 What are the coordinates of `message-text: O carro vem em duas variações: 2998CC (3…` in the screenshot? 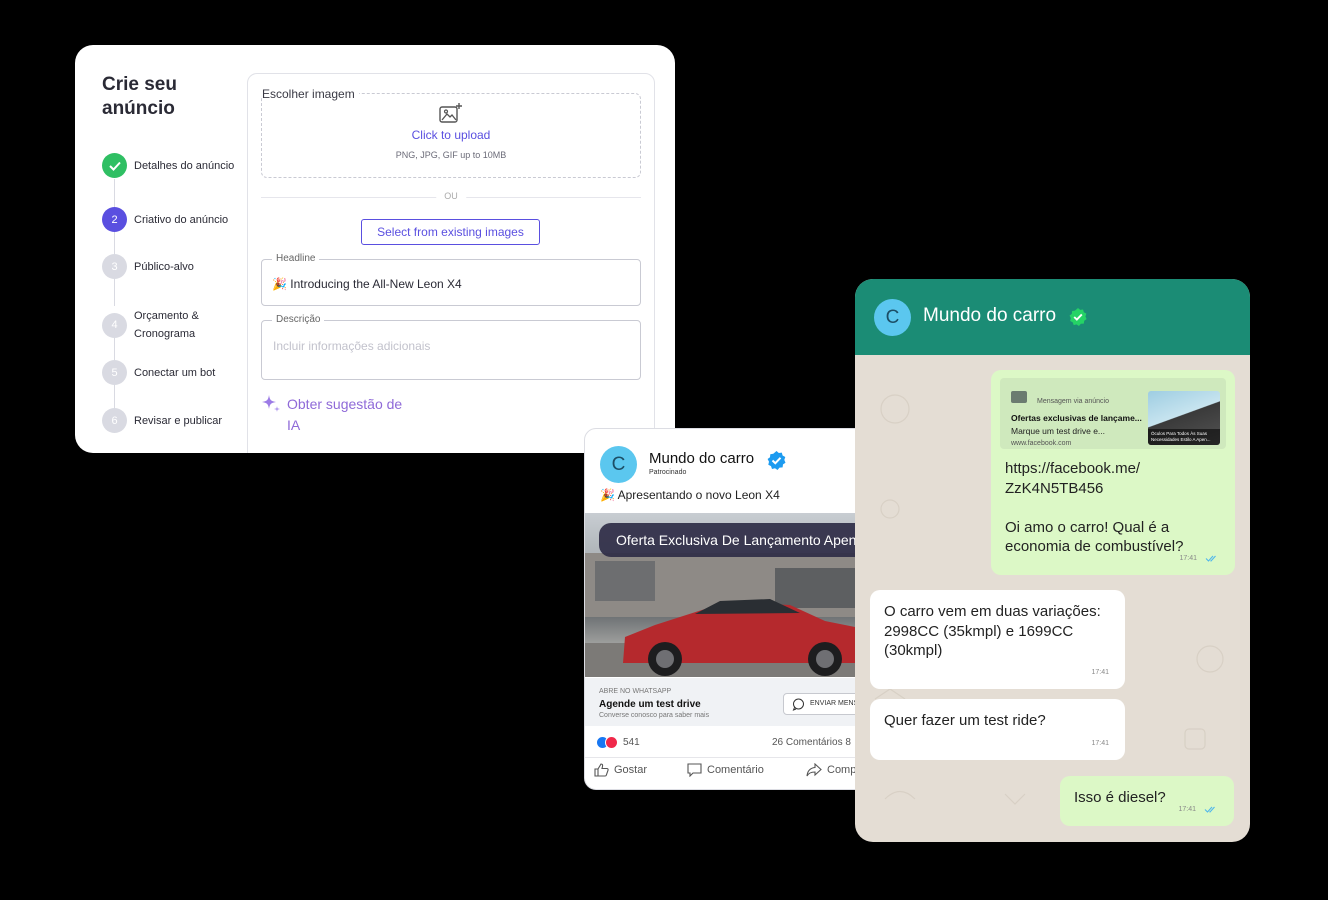 It's located at (992, 631).